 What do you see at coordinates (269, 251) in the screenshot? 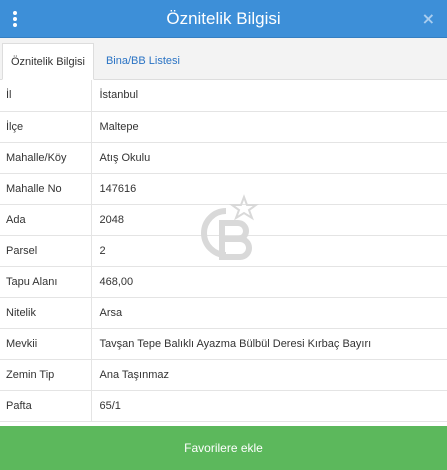
I see `row-value: 2` at bounding box center [269, 251].